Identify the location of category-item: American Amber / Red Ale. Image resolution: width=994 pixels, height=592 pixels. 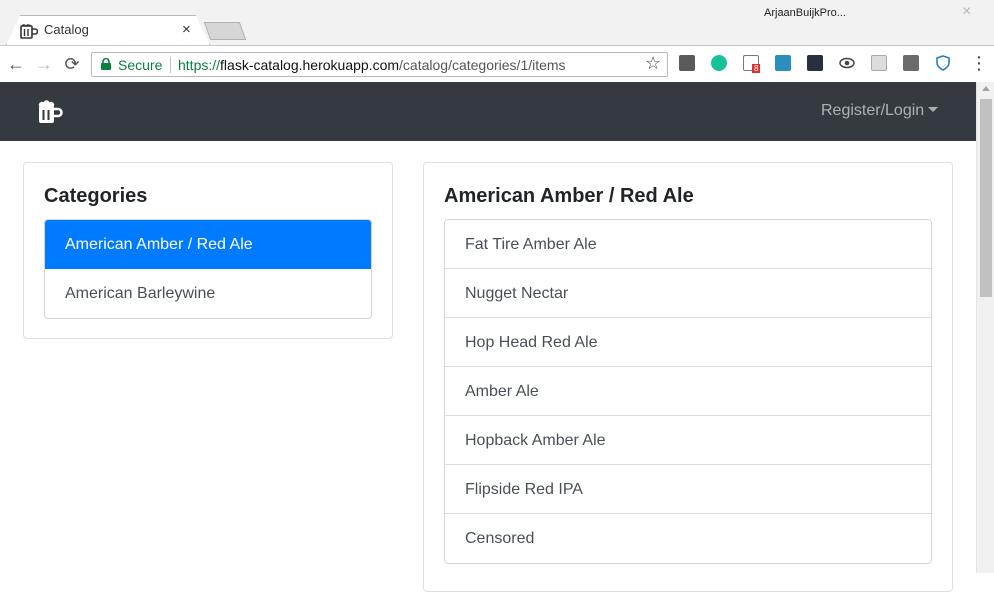
(208, 244).